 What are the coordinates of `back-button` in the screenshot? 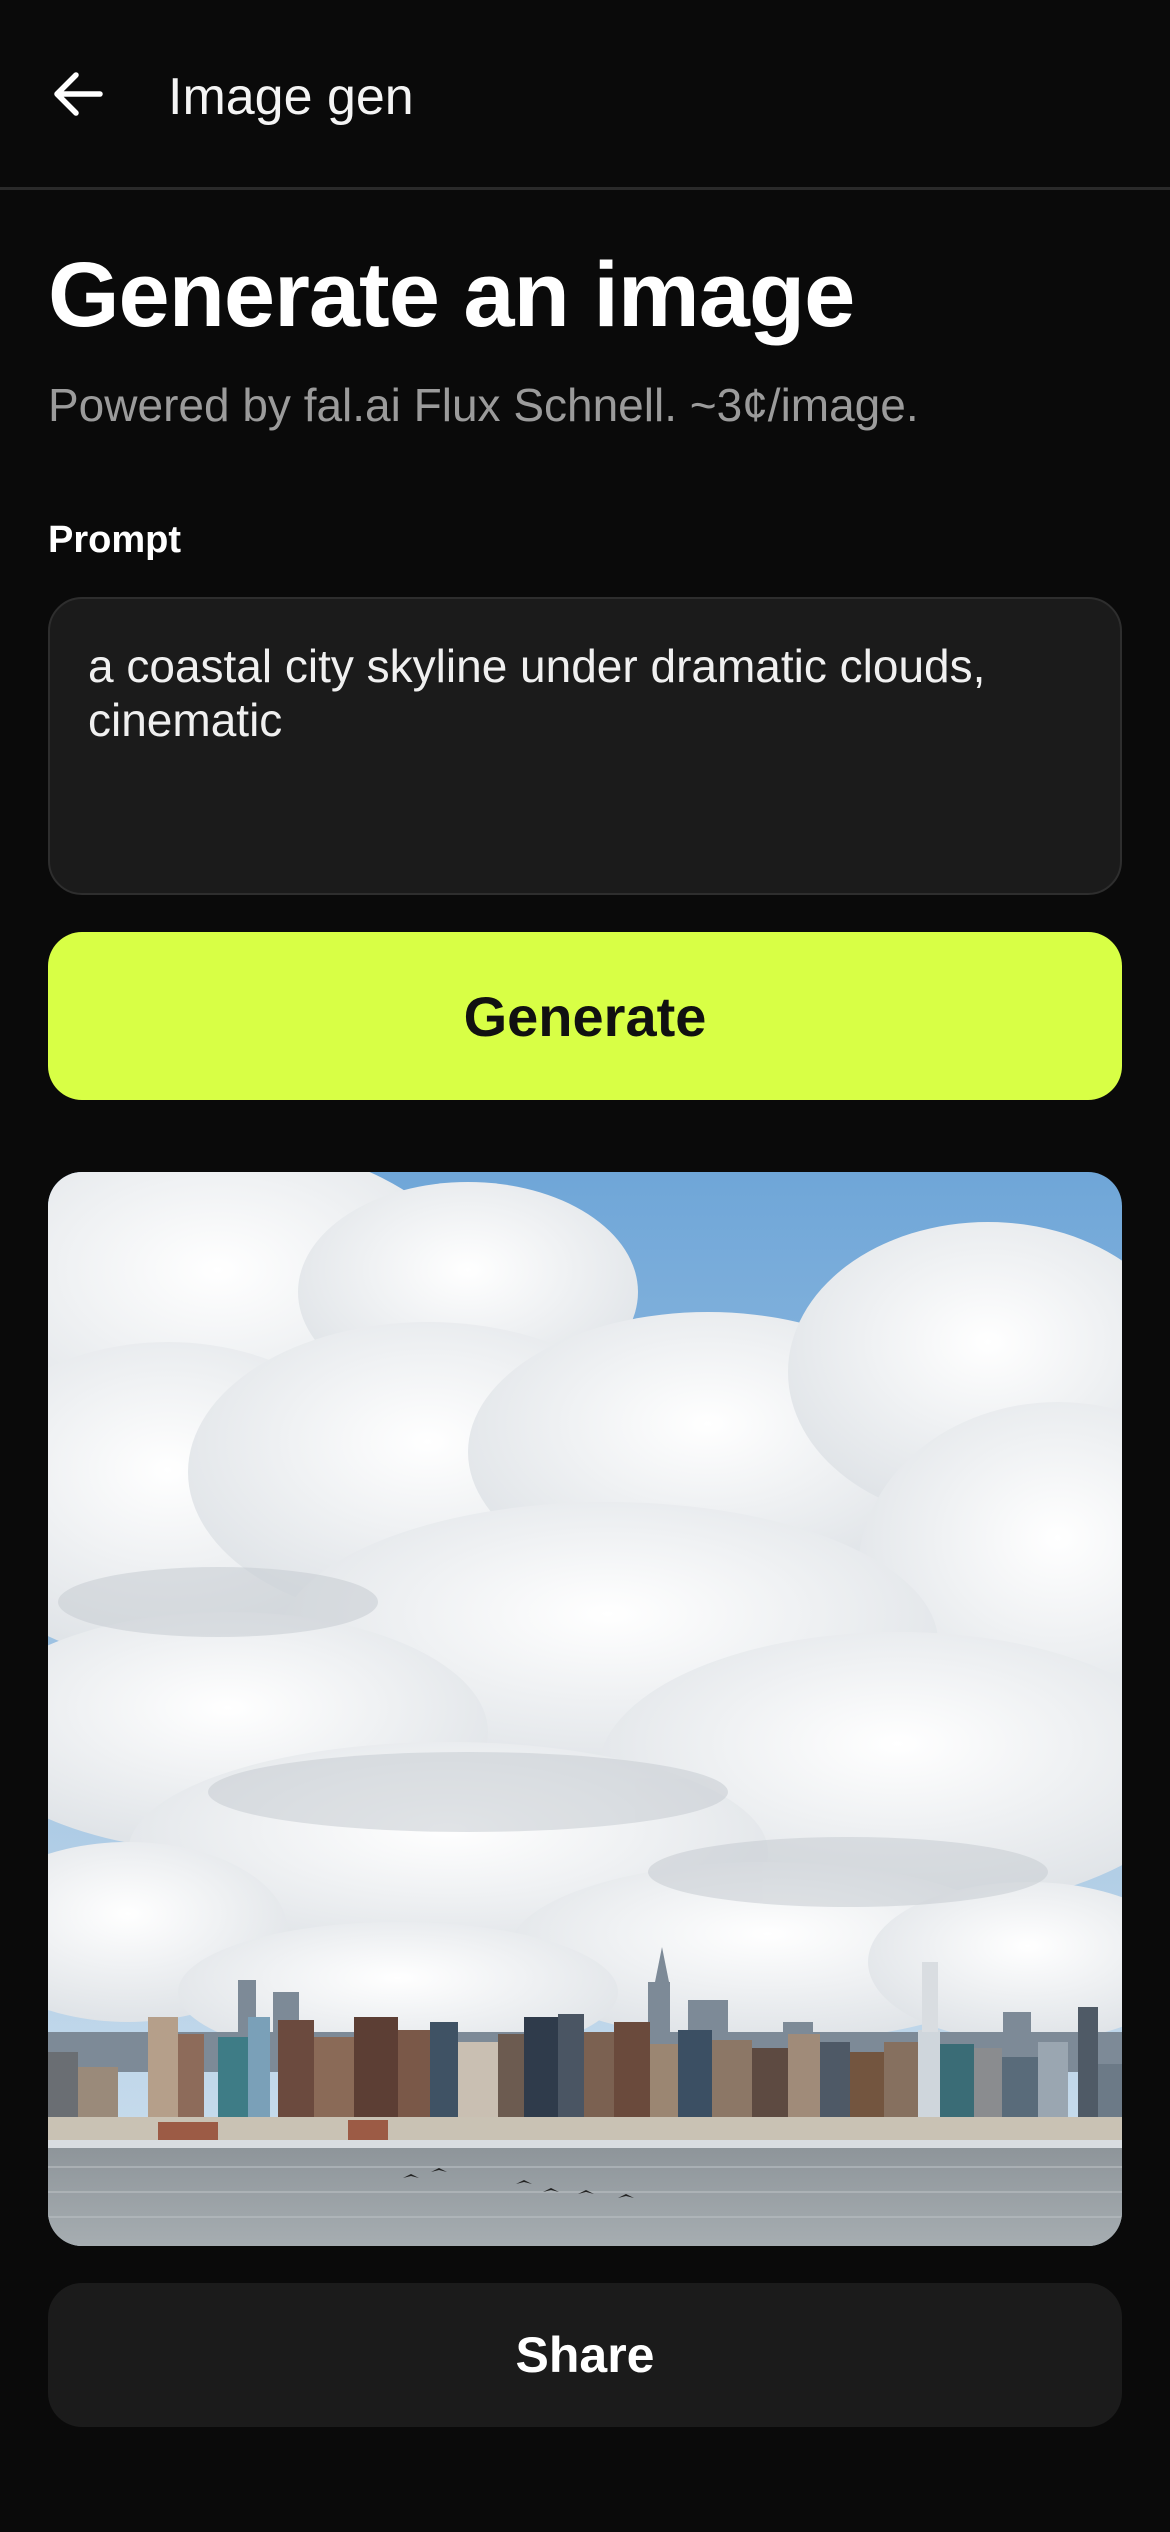 It's located at (78, 94).